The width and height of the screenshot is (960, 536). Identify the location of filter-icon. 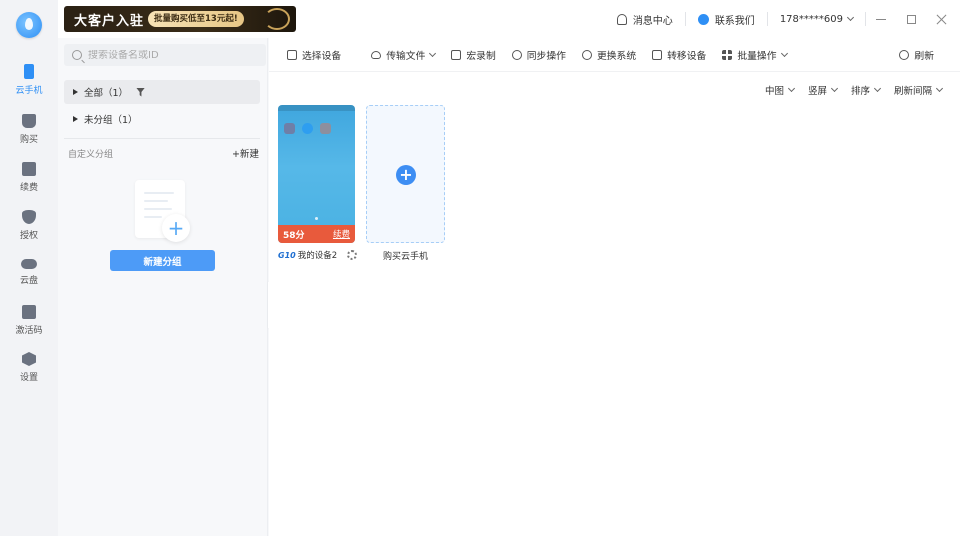
(141, 92).